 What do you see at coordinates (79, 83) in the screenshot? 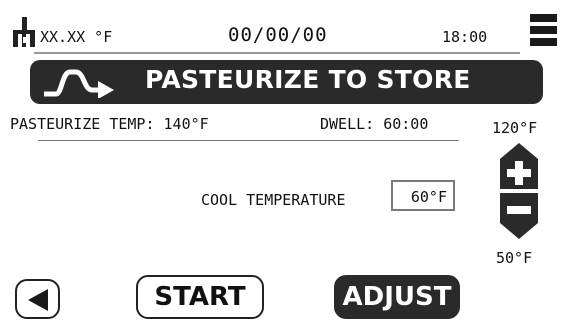
I see `pasteurize-curve-icon` at bounding box center [79, 83].